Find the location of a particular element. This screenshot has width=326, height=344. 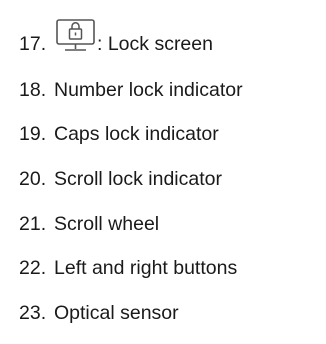

list-item-23: 23. Optical sensor is located at coordinates (99, 313).